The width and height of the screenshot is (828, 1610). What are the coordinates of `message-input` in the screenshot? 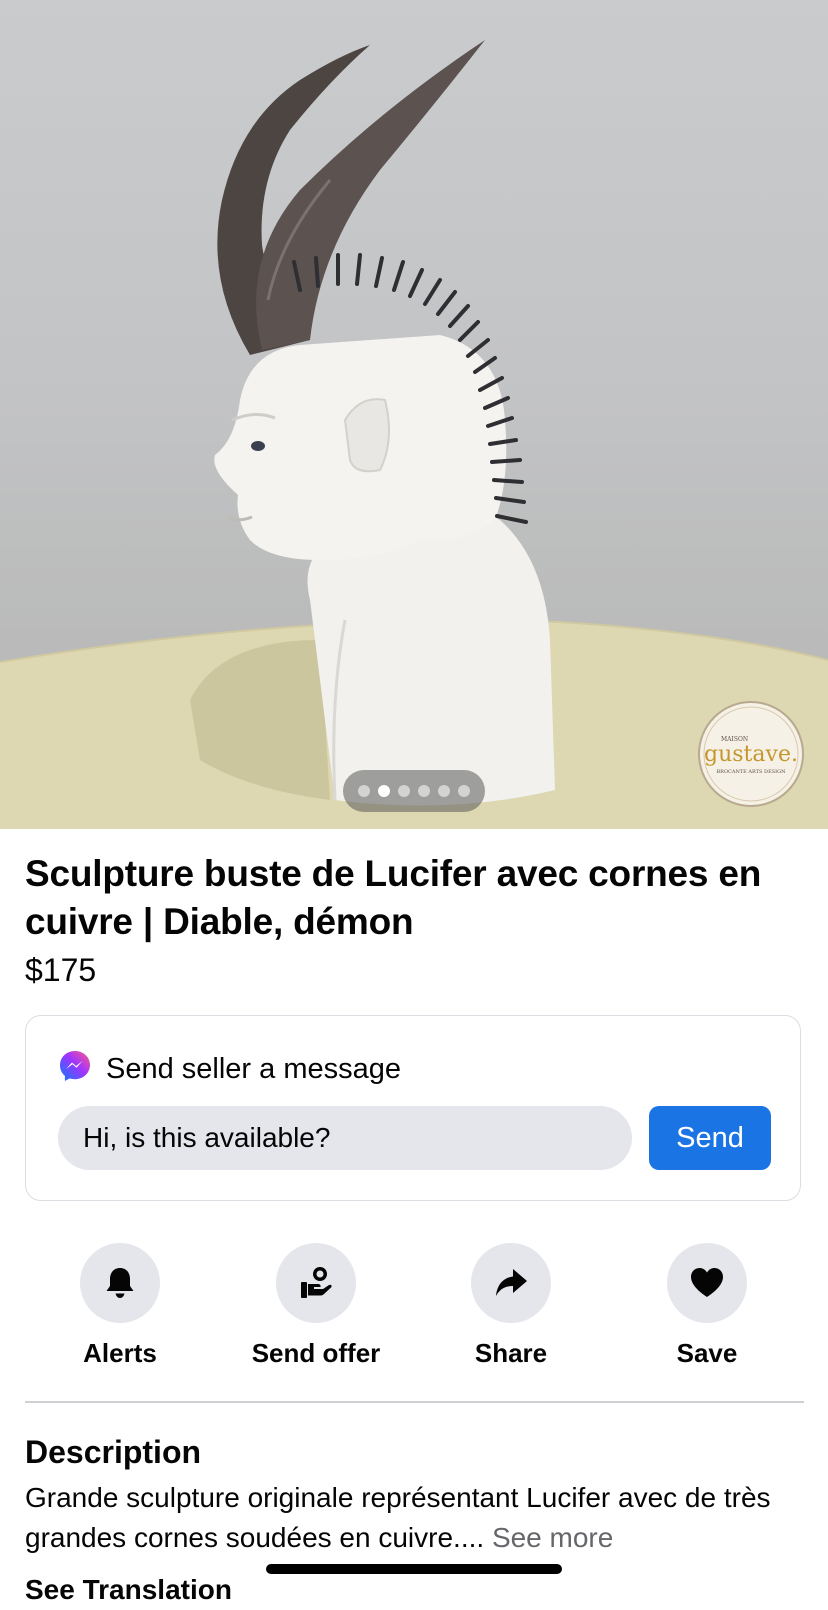 It's located at (345, 1138).